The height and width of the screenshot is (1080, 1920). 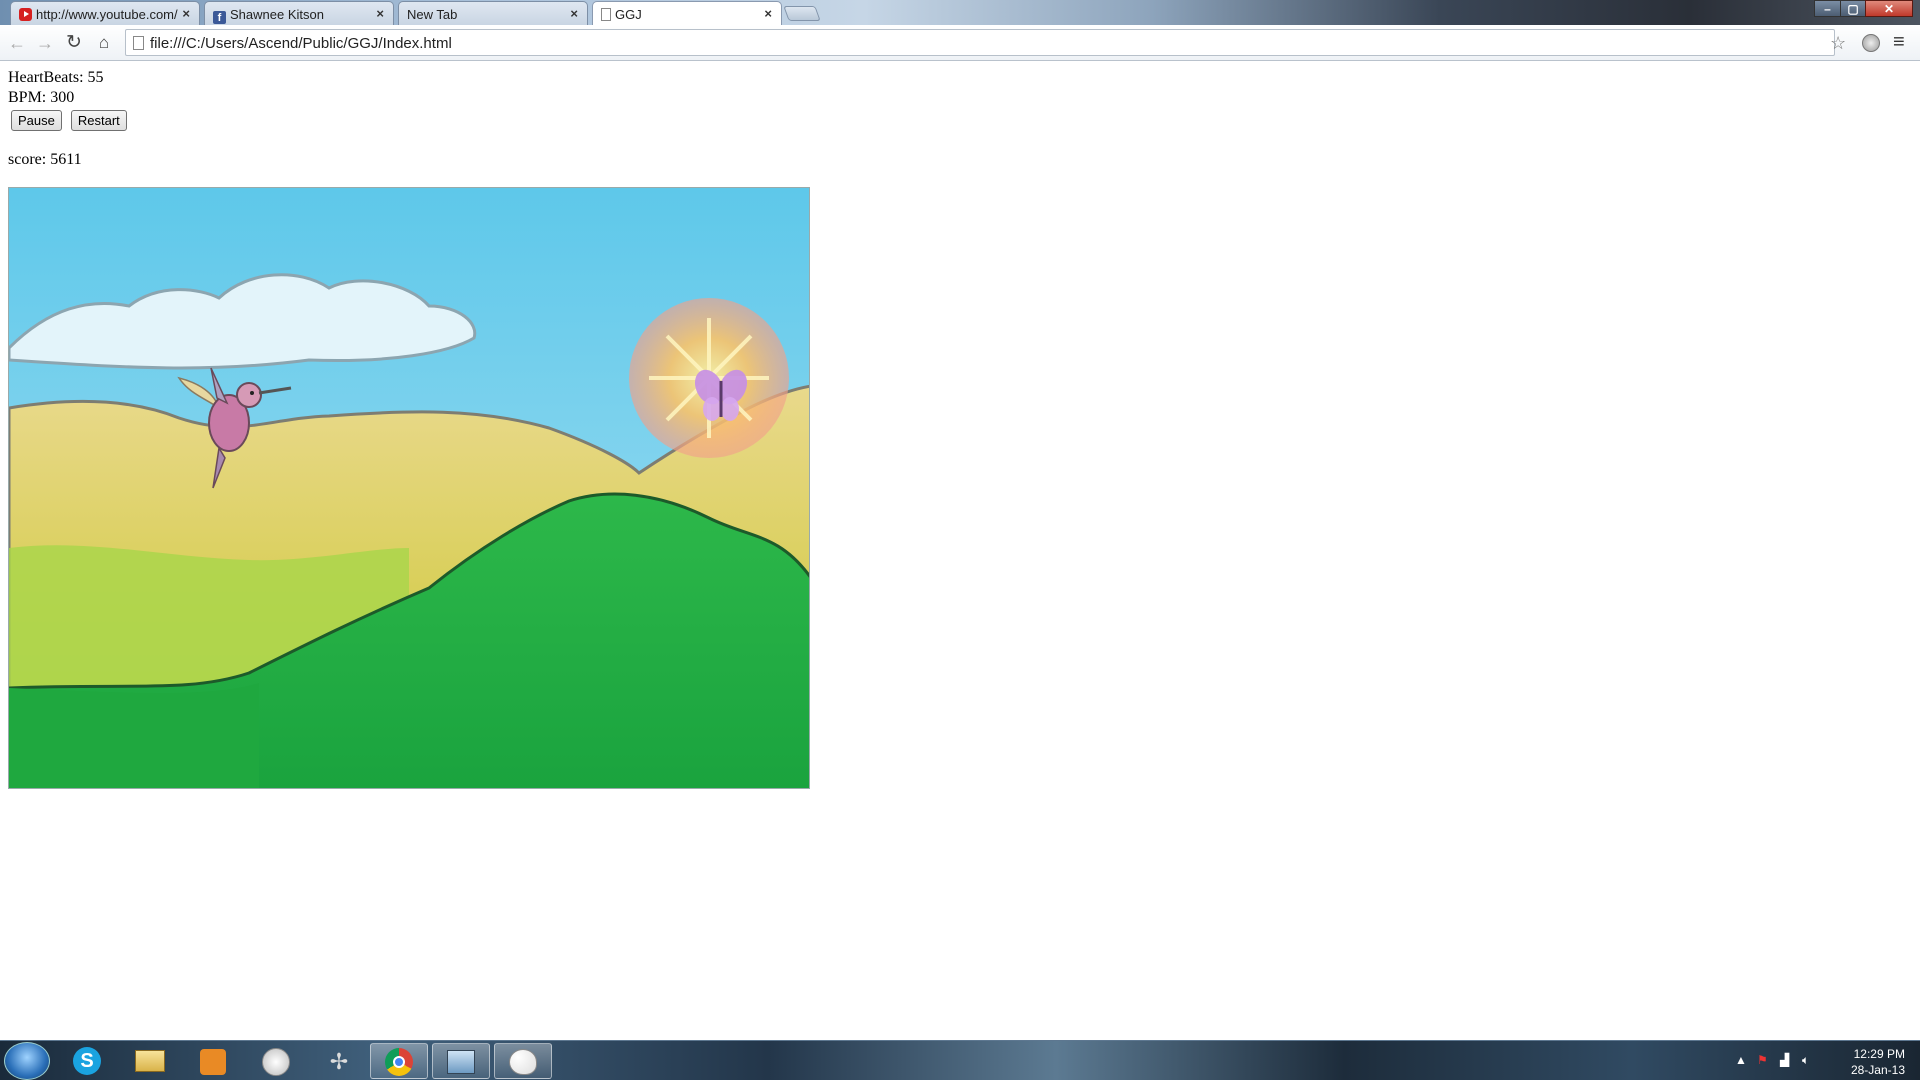 I want to click on clock-time: 12:29 PM, so click(x=1879, y=1054).